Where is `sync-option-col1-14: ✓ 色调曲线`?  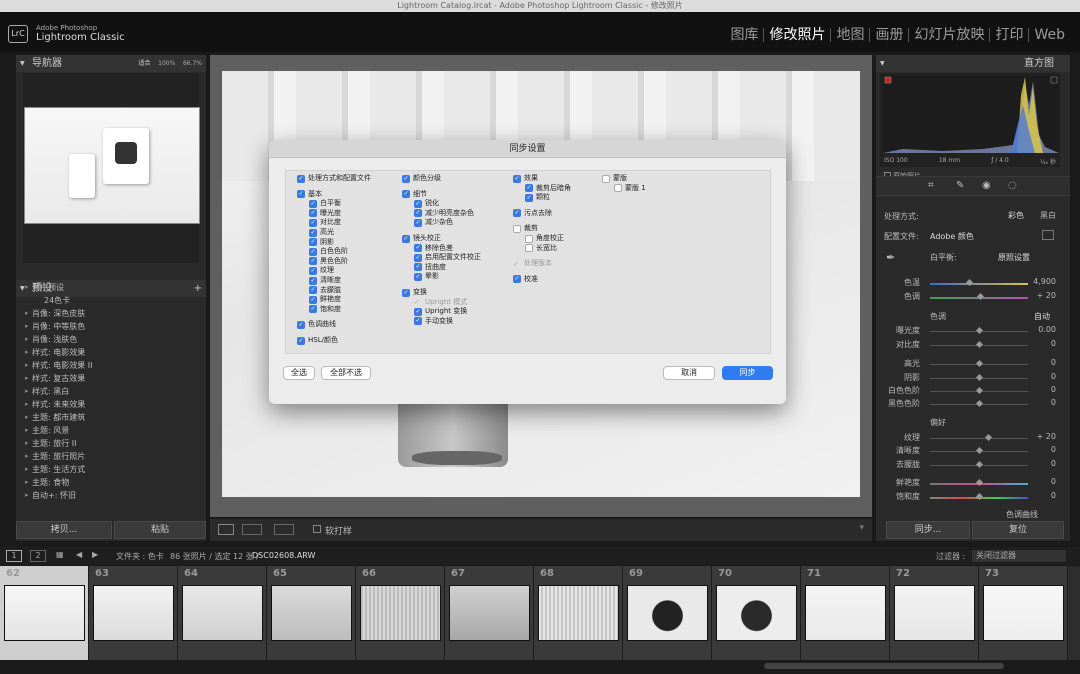 sync-option-col1-14: ✓ 色调曲线 is located at coordinates (316, 324).